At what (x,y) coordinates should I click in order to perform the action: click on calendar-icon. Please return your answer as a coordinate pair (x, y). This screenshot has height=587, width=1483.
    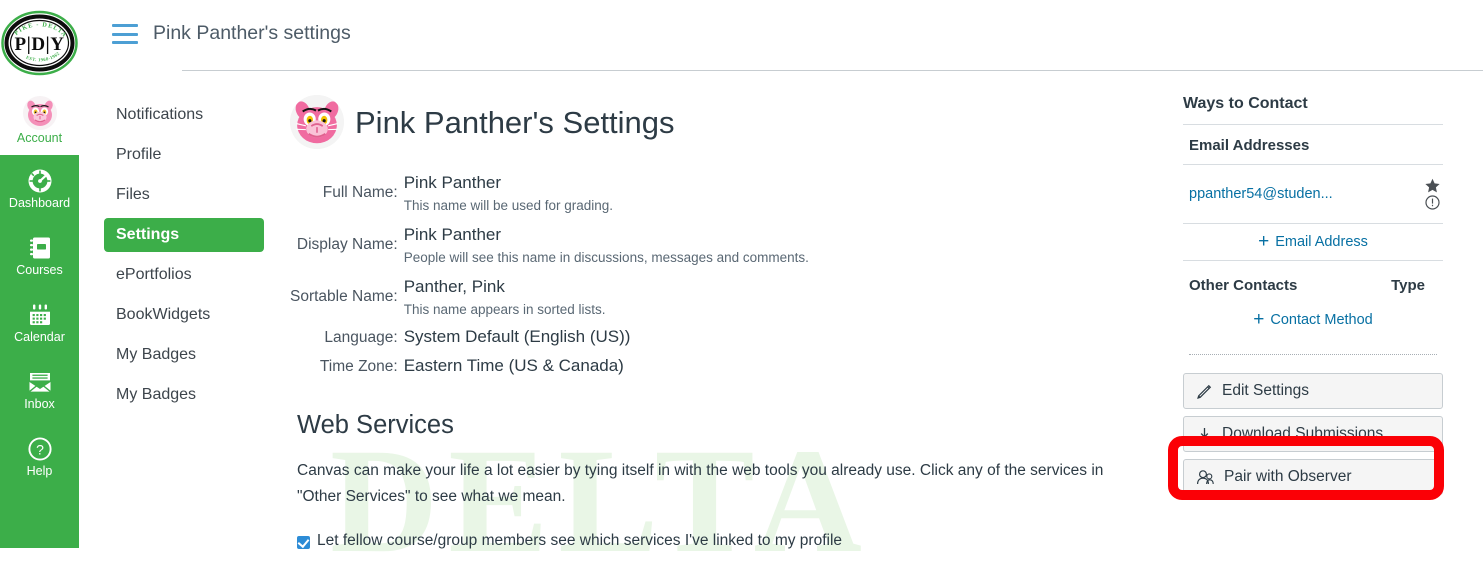
    Looking at the image, I should click on (39, 314).